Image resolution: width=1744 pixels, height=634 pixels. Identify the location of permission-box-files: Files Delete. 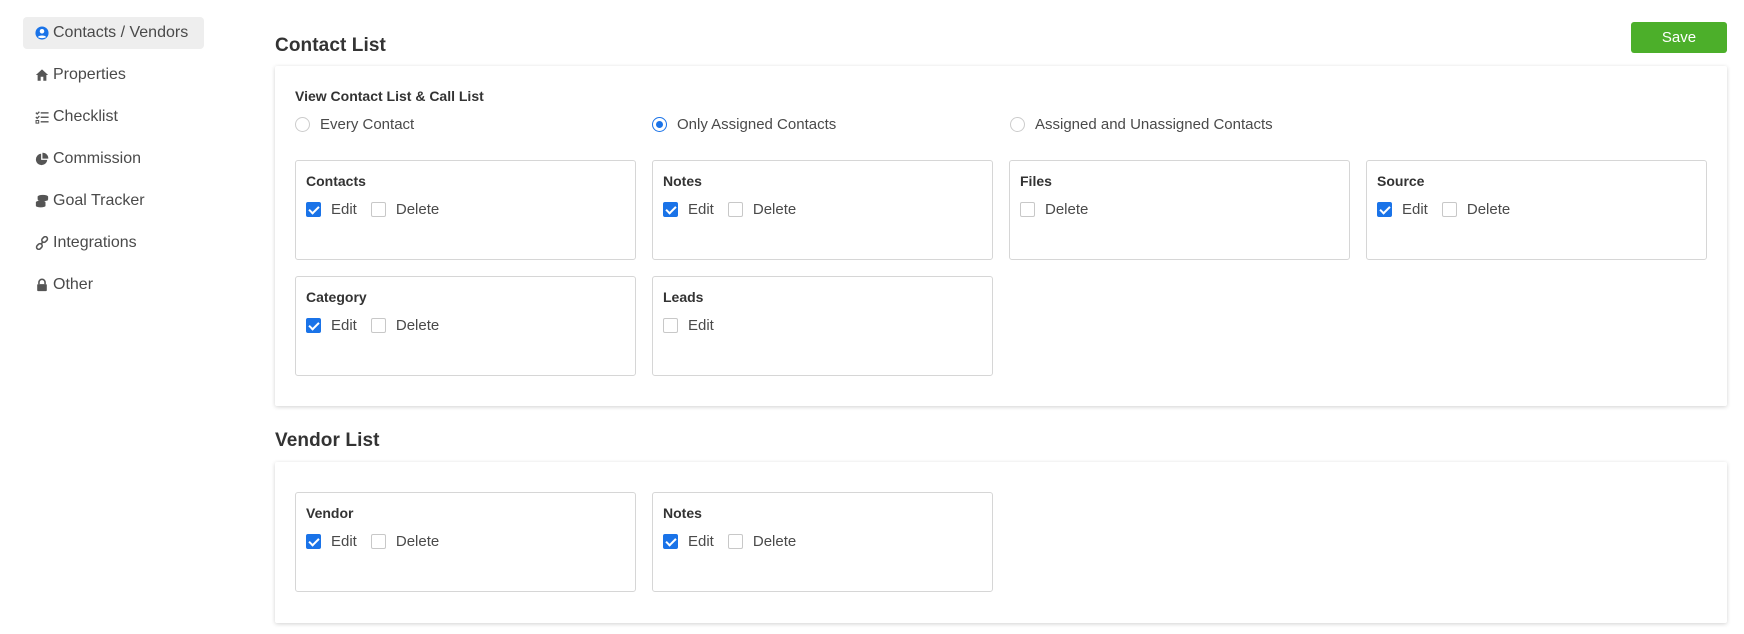
(1179, 210).